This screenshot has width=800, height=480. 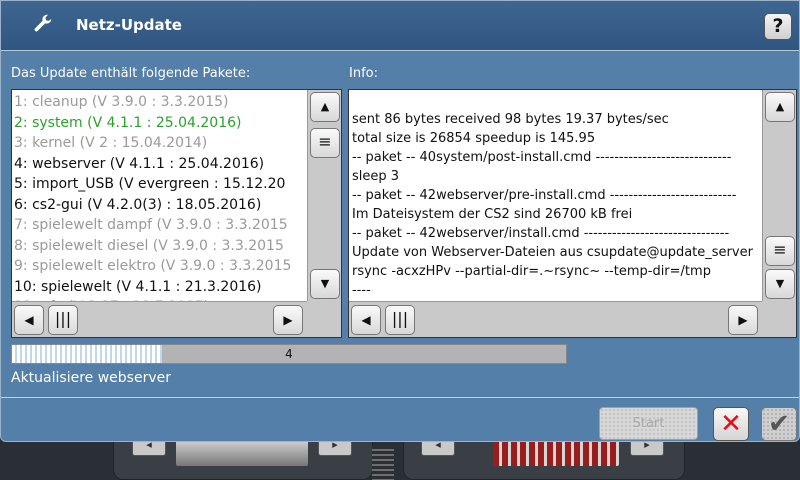 I want to click on wrench-icon, so click(x=43, y=26).